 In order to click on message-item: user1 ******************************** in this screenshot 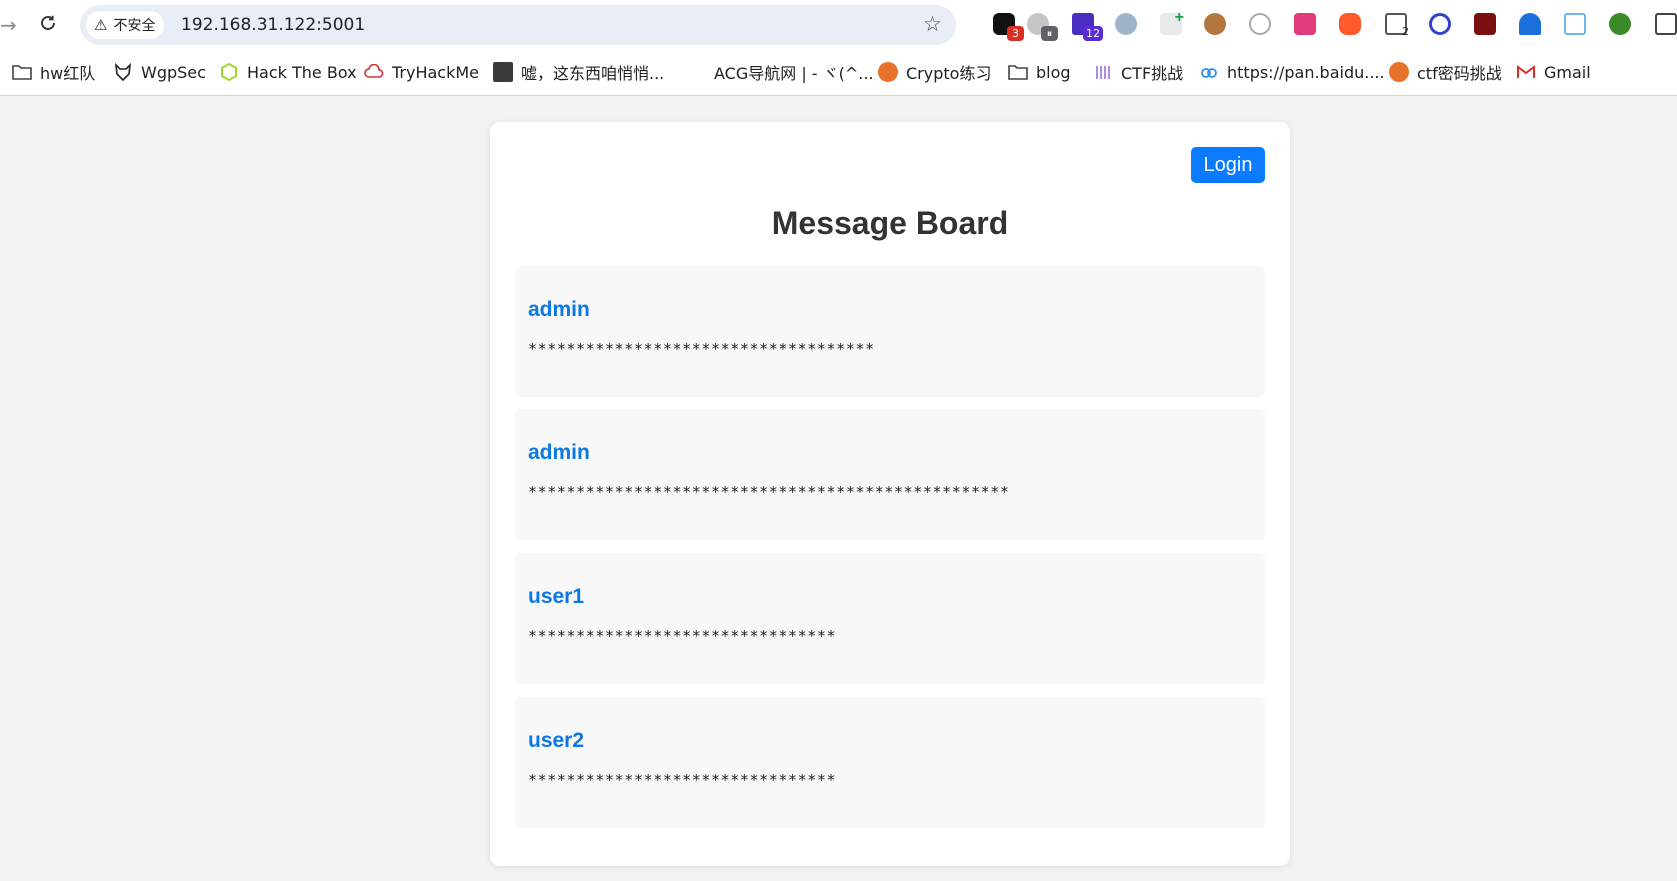, I will do `click(890, 618)`.